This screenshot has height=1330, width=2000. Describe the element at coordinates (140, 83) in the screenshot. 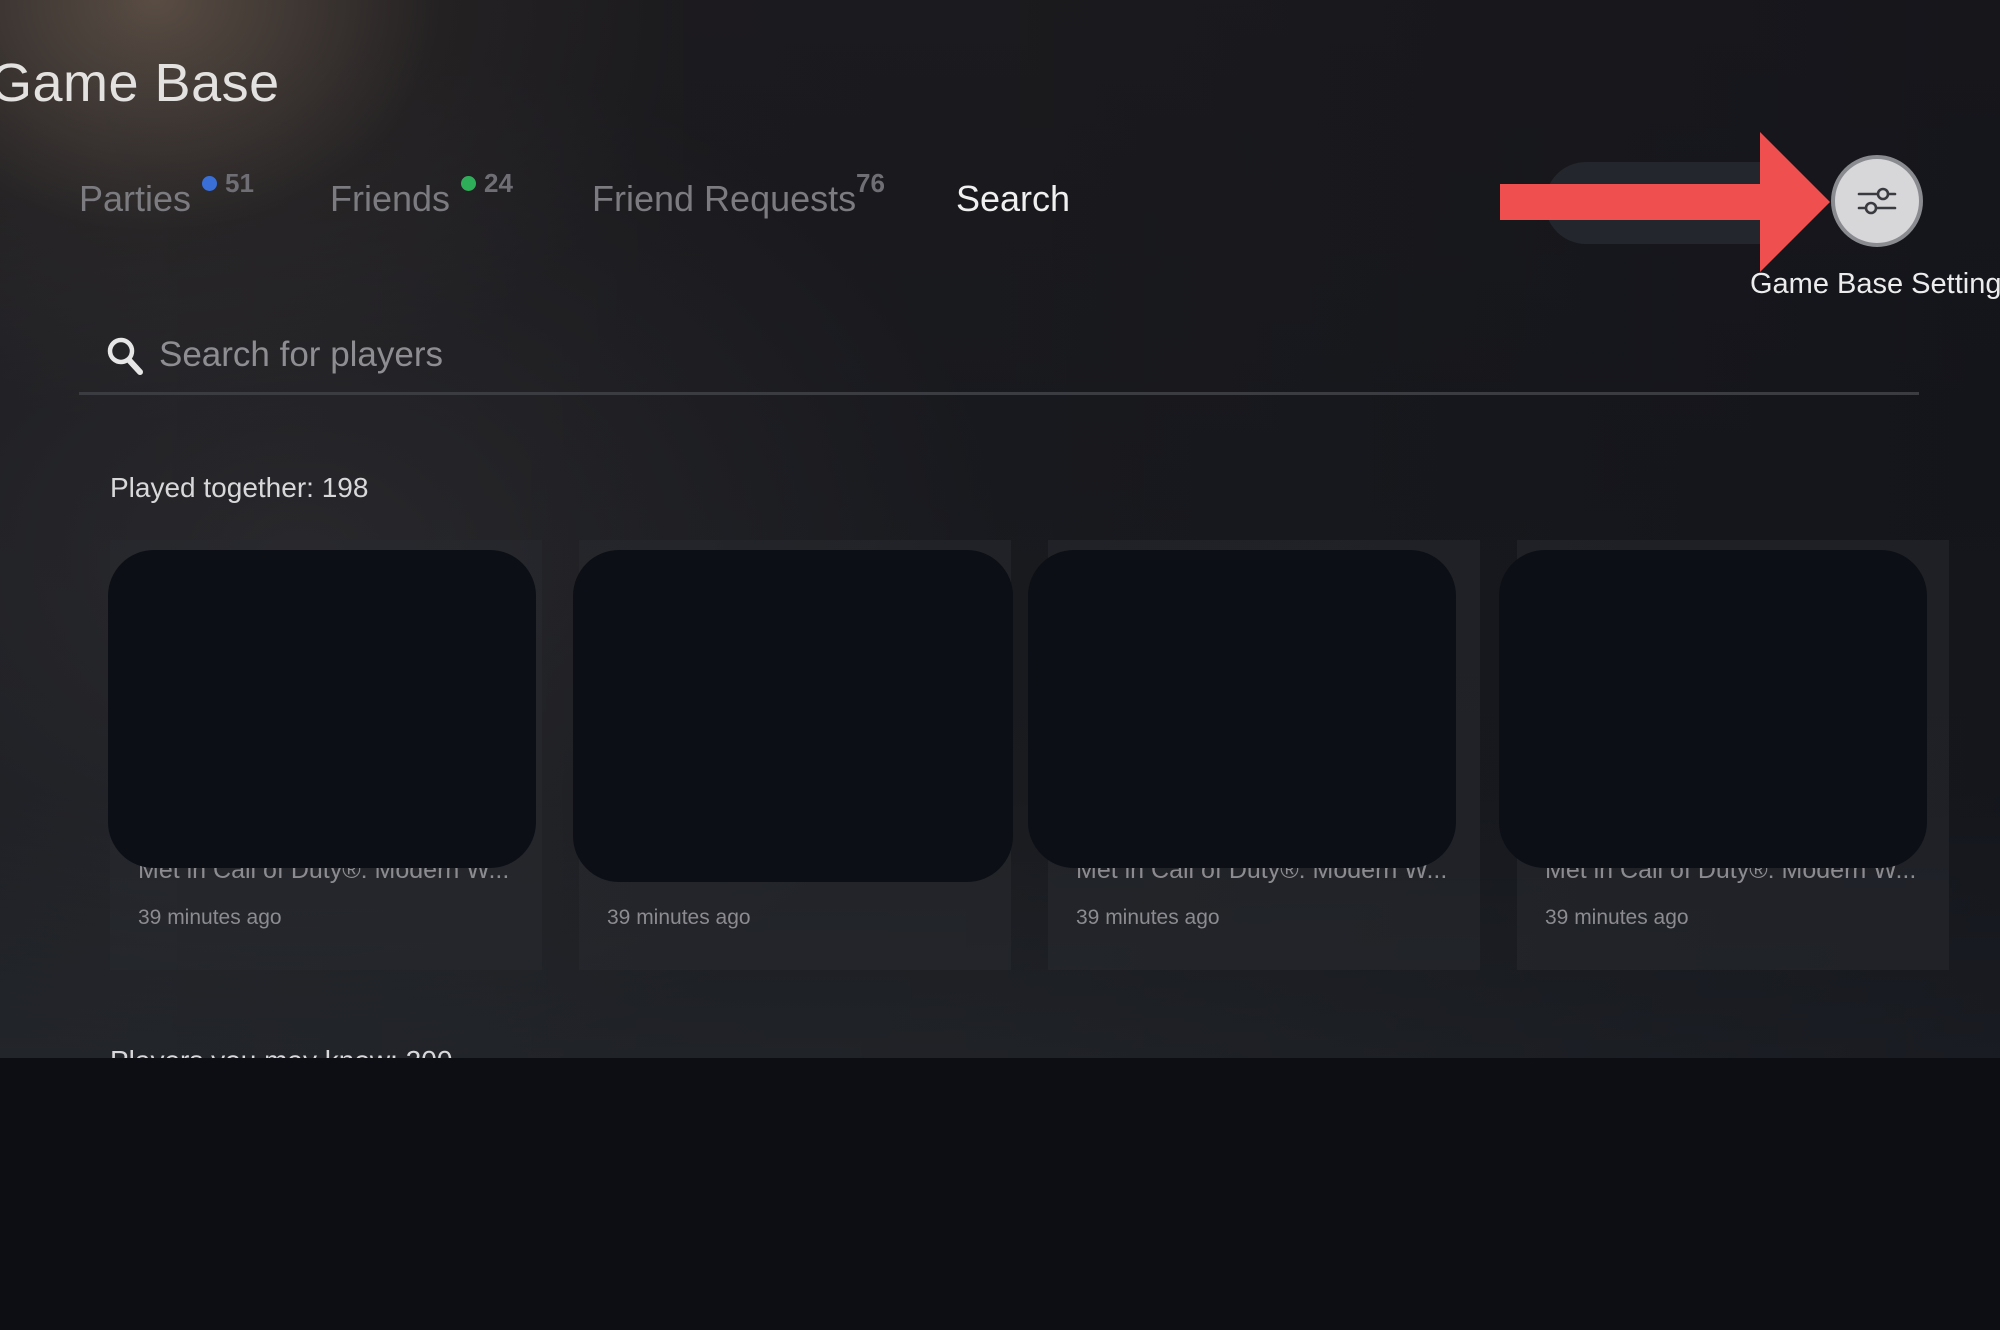

I see `page-title: Game Base` at that location.